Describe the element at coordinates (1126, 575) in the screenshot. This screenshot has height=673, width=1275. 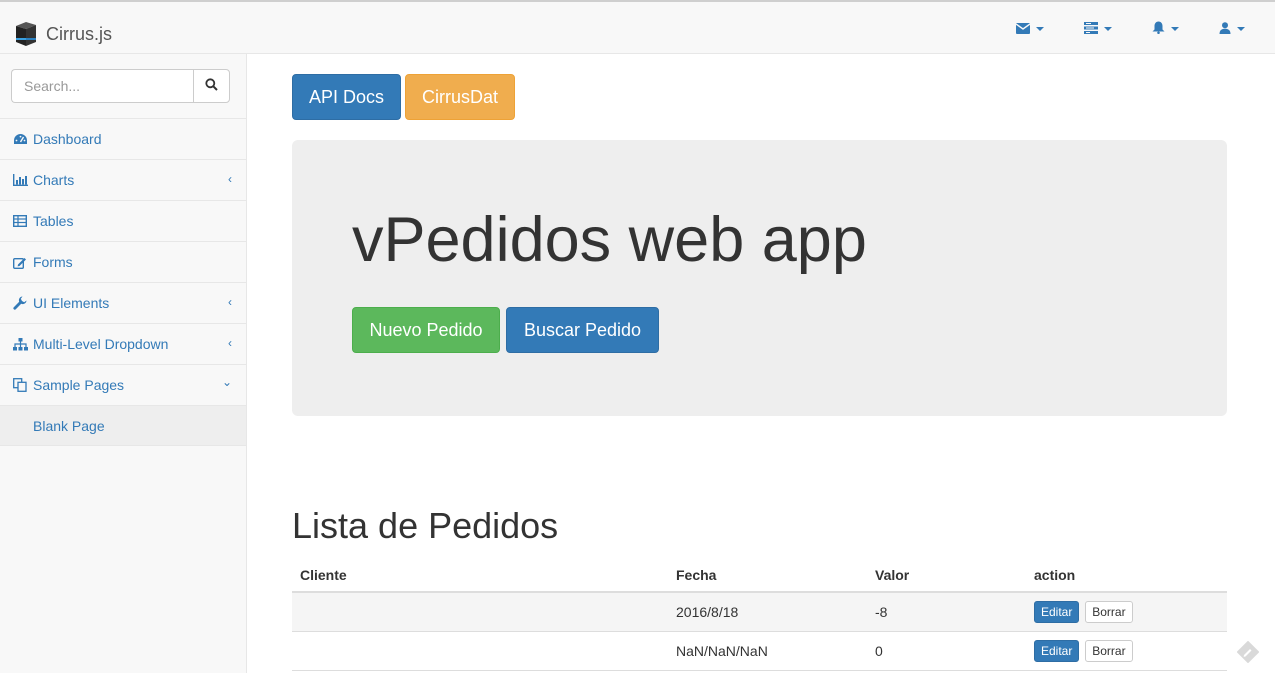
I see `column-header-action: action` at that location.